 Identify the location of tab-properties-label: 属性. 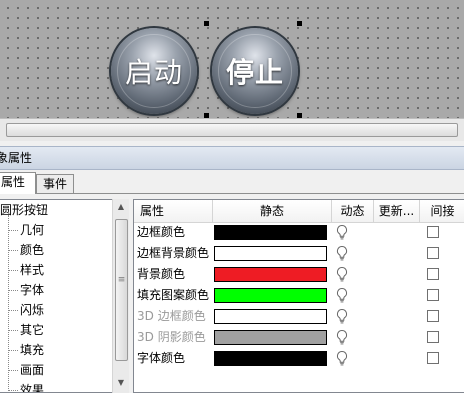
(13, 182).